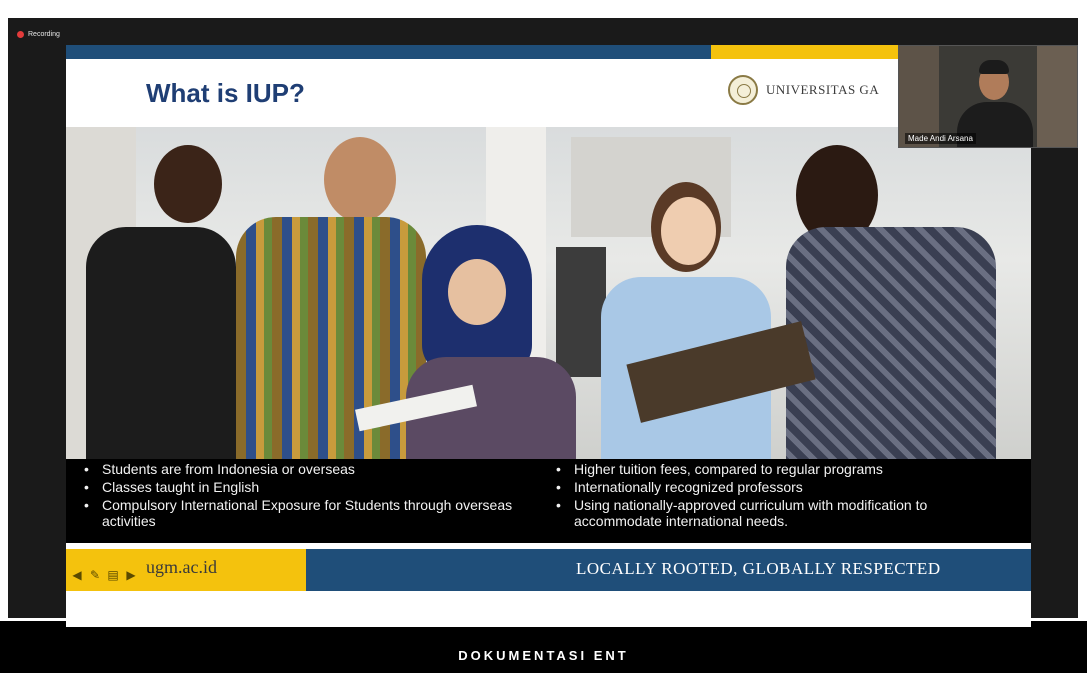 The image size is (1087, 673). I want to click on record-dot-icon, so click(20, 34).